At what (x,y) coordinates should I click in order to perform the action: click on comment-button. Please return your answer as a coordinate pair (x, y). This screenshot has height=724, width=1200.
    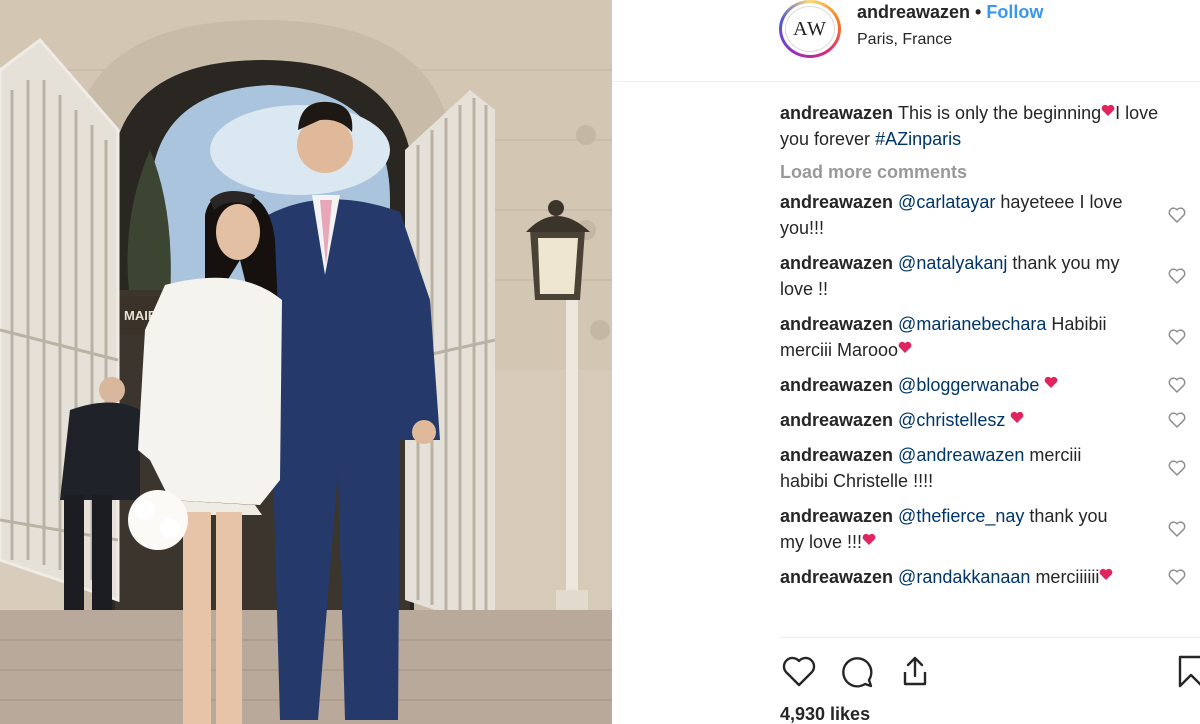
    Looking at the image, I should click on (857, 671).